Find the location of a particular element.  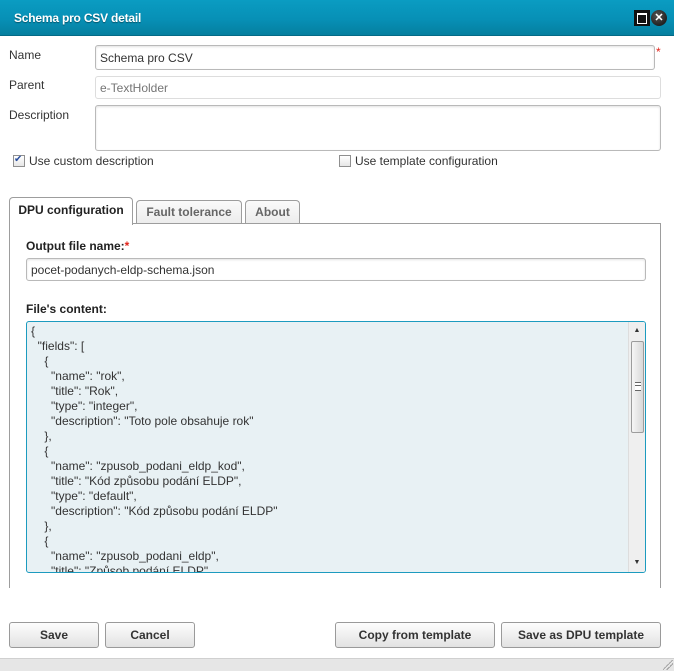

resize-grip-icon is located at coordinates (668, 665).